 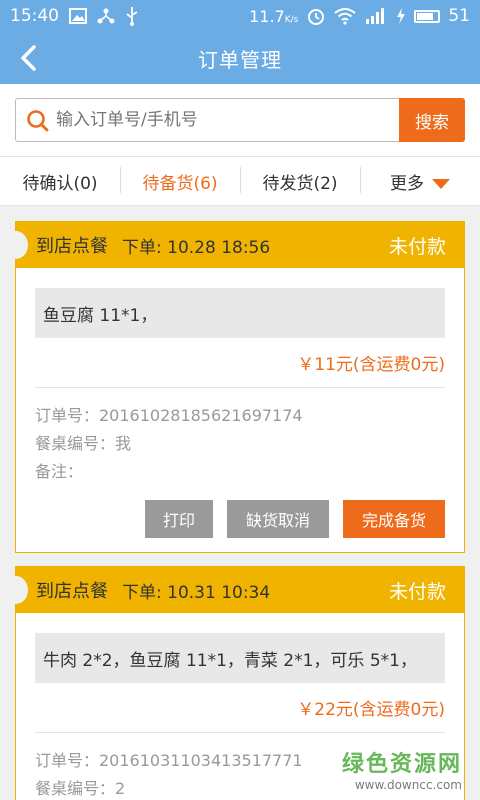 What do you see at coordinates (401, 764) in the screenshot?
I see `watermark-title: 绿色资源网` at bounding box center [401, 764].